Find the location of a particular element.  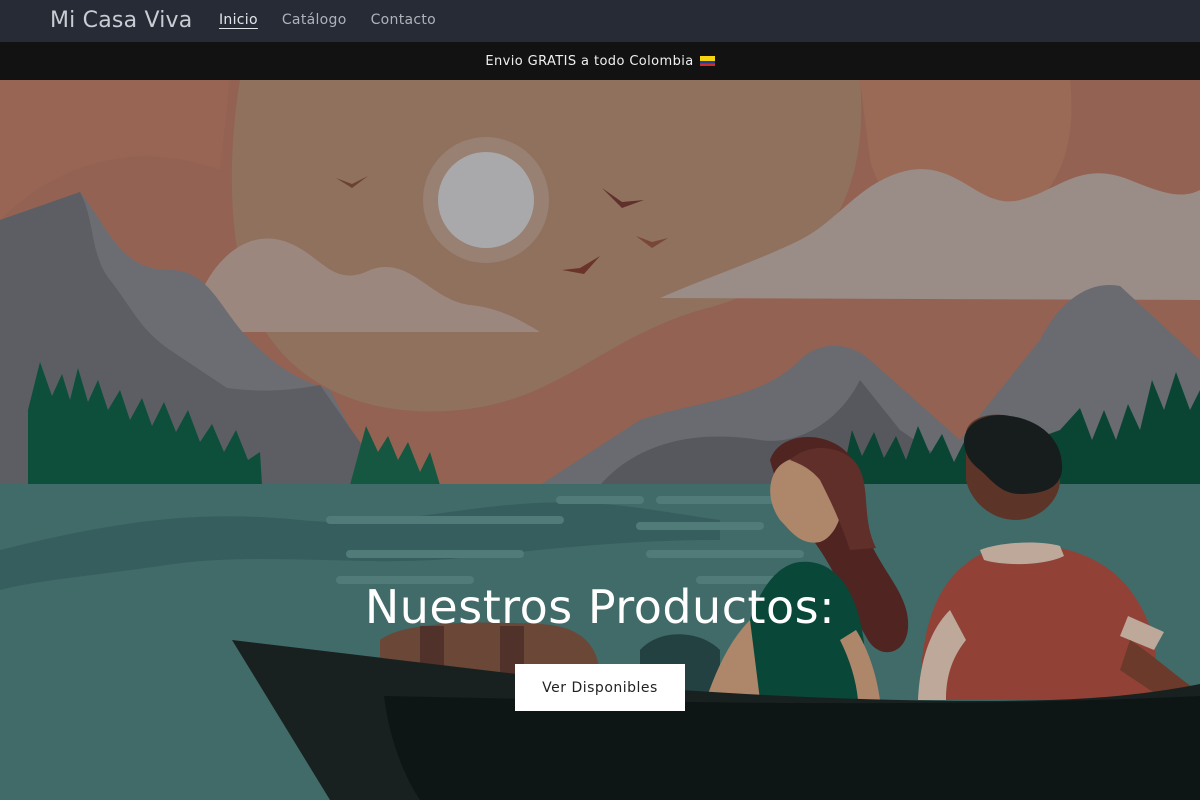

nav-item-contacto: Contacto is located at coordinates (403, 20).